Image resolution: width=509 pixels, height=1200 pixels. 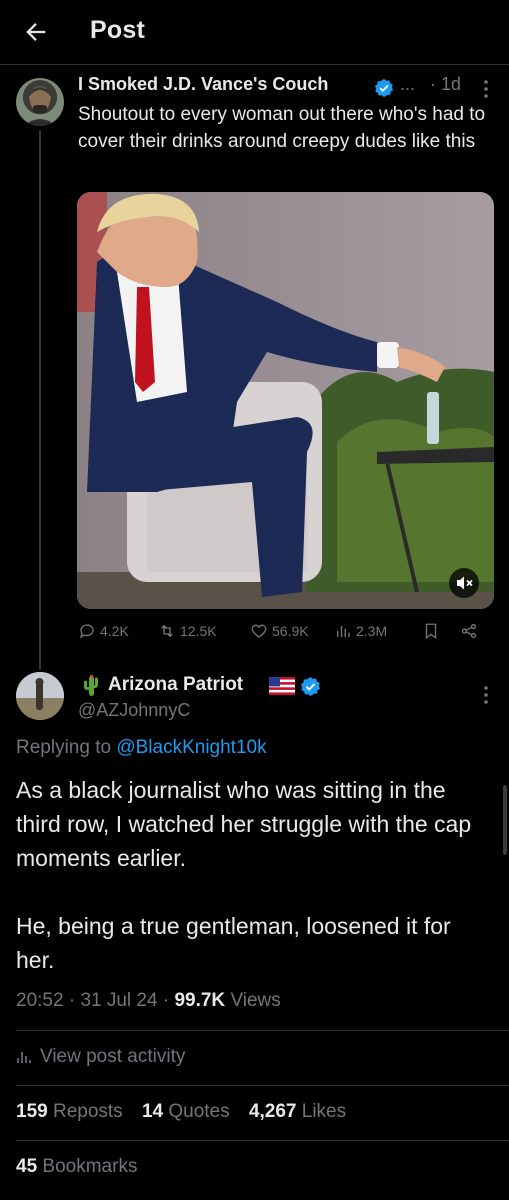 I want to click on reply-views-count: 99.7K, so click(x=200, y=1000).